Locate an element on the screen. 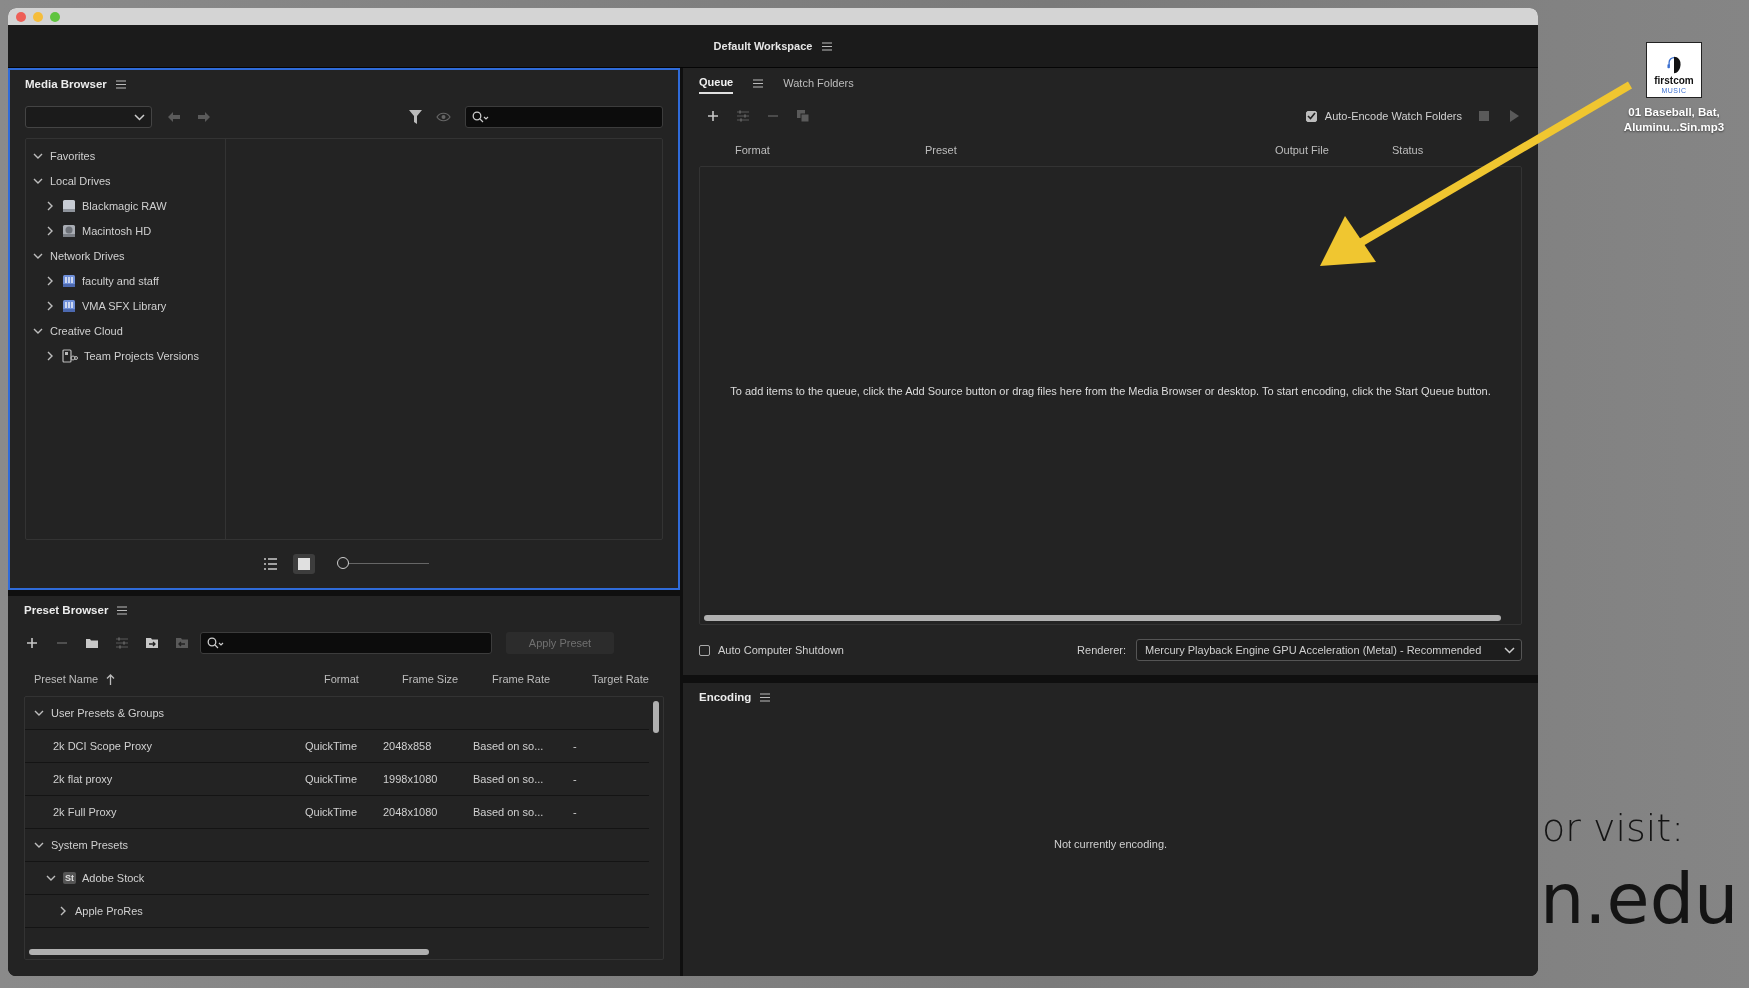 The image size is (1749, 988). zoom-slider is located at coordinates (383, 564).